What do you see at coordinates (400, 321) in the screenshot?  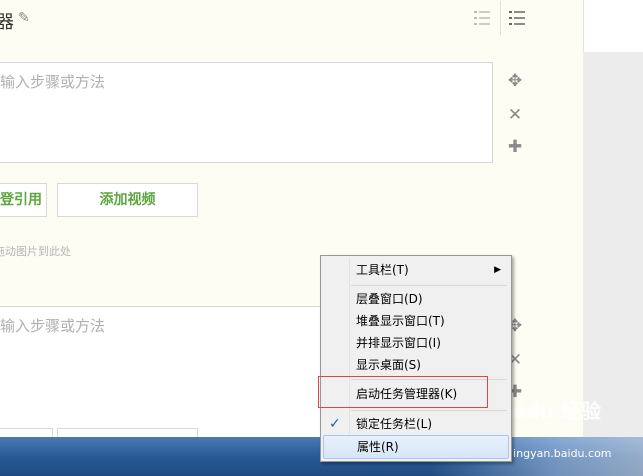 I see `menu-item-stacked-label: 堆叠显示窗口(T)` at bounding box center [400, 321].